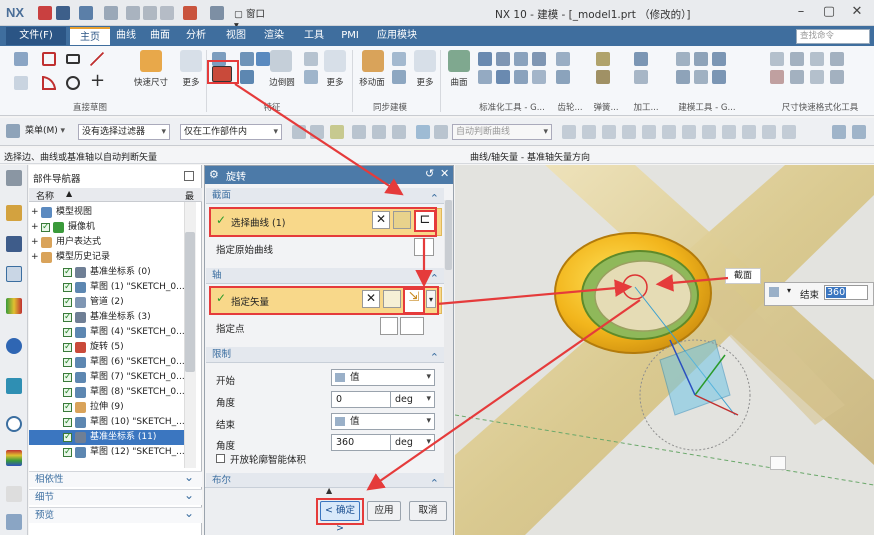 The image size is (874, 535). I want to click on tree-row: 旋转 (5), so click(106, 347).